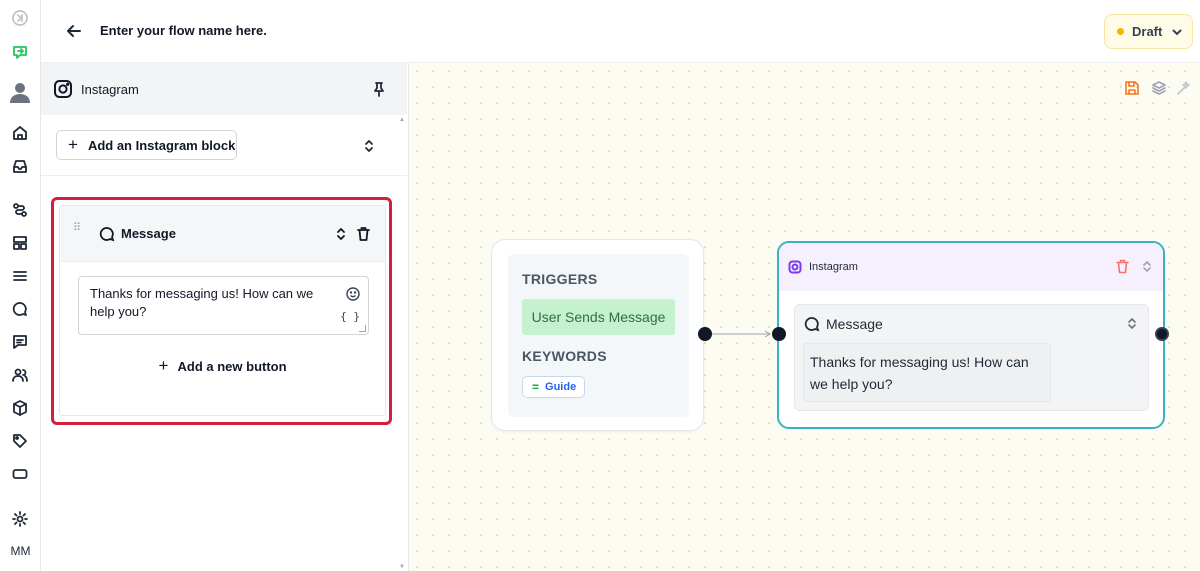 The image size is (1200, 571). Describe the element at coordinates (20, 474) in the screenshot. I see `card-icon` at that location.